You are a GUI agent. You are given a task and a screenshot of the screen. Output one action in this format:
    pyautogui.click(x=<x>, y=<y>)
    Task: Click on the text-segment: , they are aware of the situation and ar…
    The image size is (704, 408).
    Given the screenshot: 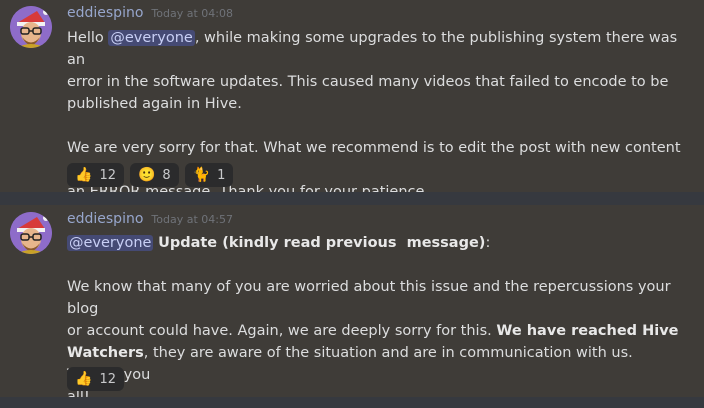 What is the action you would take?
    pyautogui.click(x=350, y=364)
    